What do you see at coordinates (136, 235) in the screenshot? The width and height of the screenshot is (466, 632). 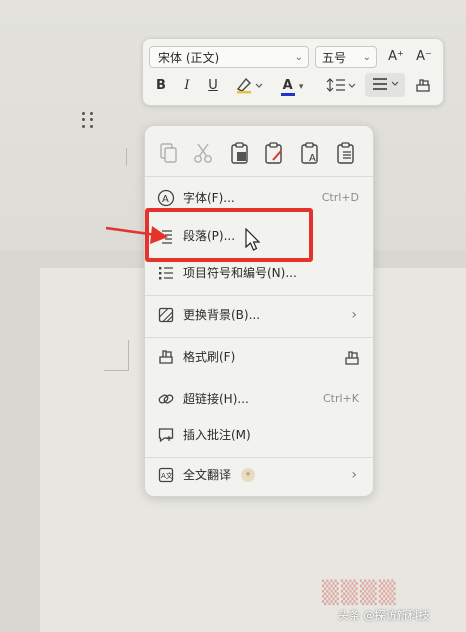 I see `red-arrow-icon` at bounding box center [136, 235].